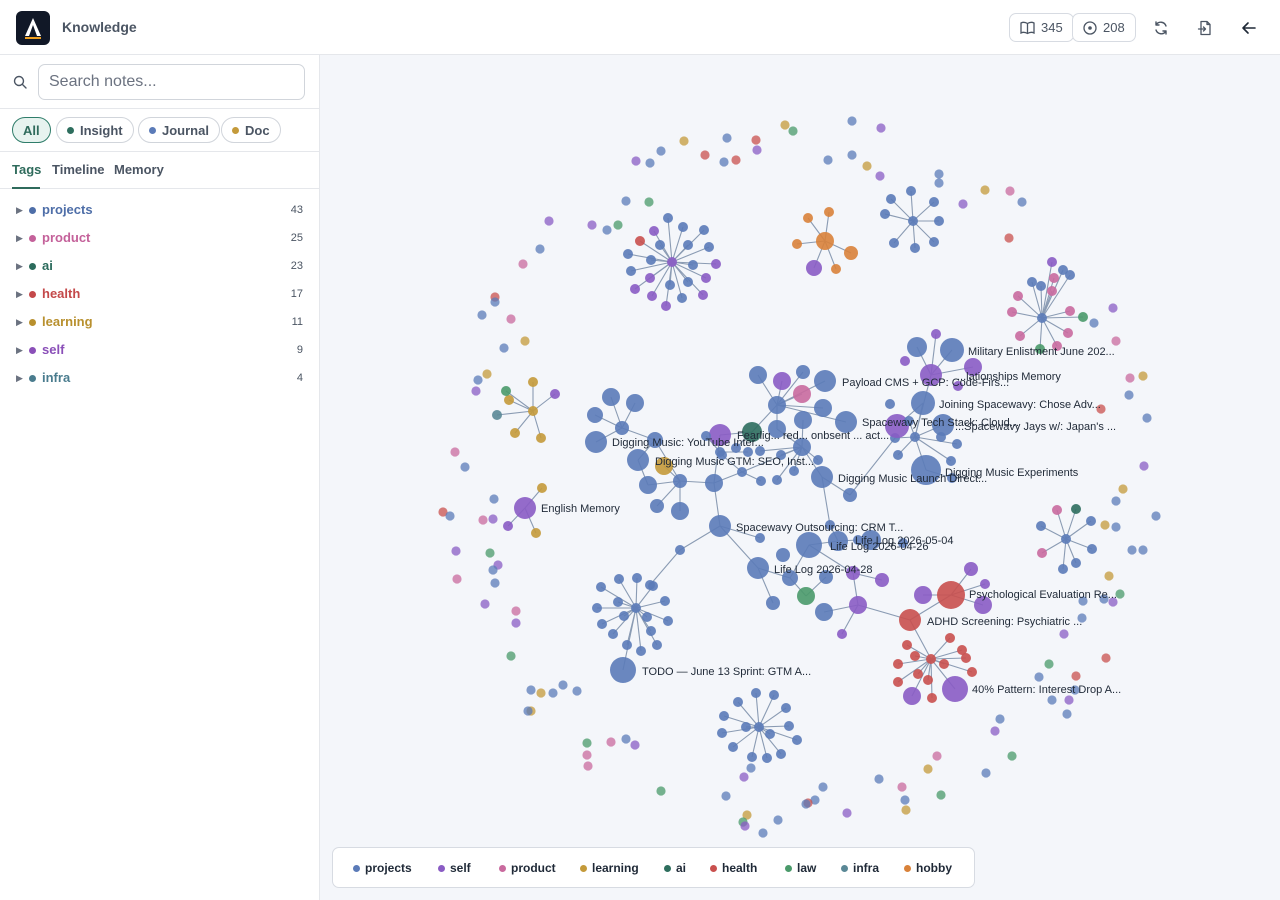 This screenshot has width=1280, height=900. What do you see at coordinates (527, 868) in the screenshot?
I see `legend-item-product: product` at bounding box center [527, 868].